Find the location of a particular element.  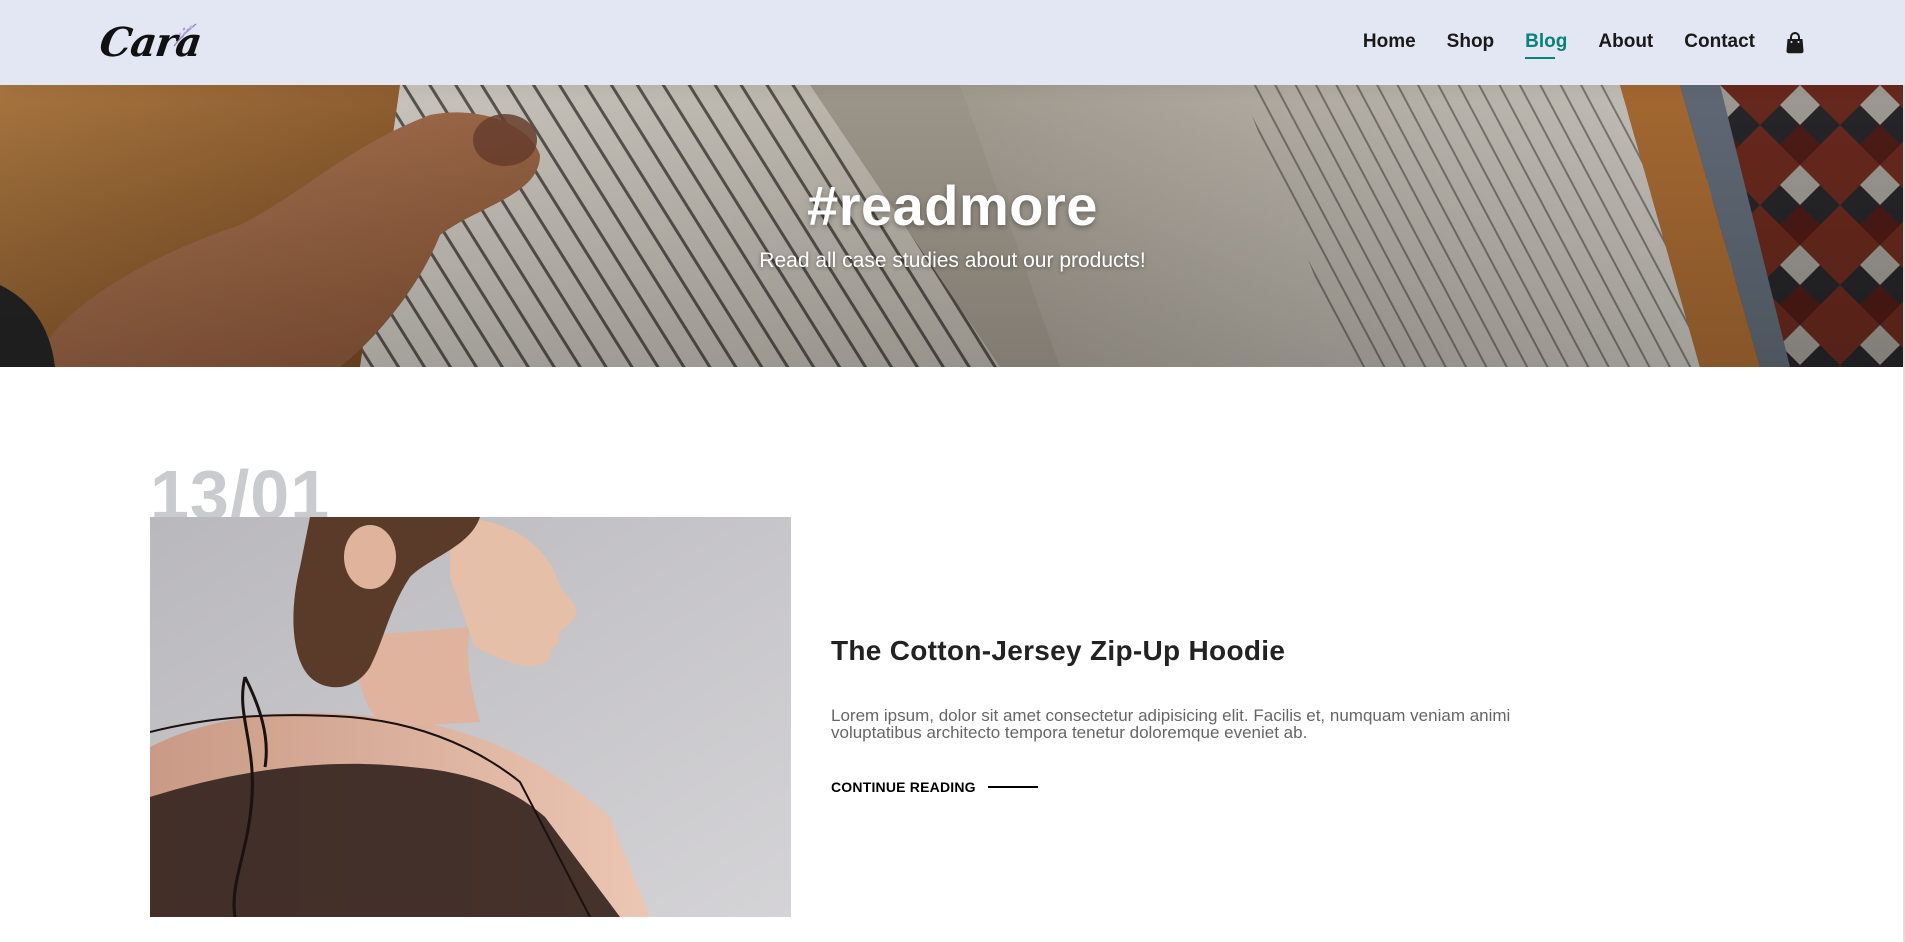

shopping-bag-icon is located at coordinates (1795, 42).